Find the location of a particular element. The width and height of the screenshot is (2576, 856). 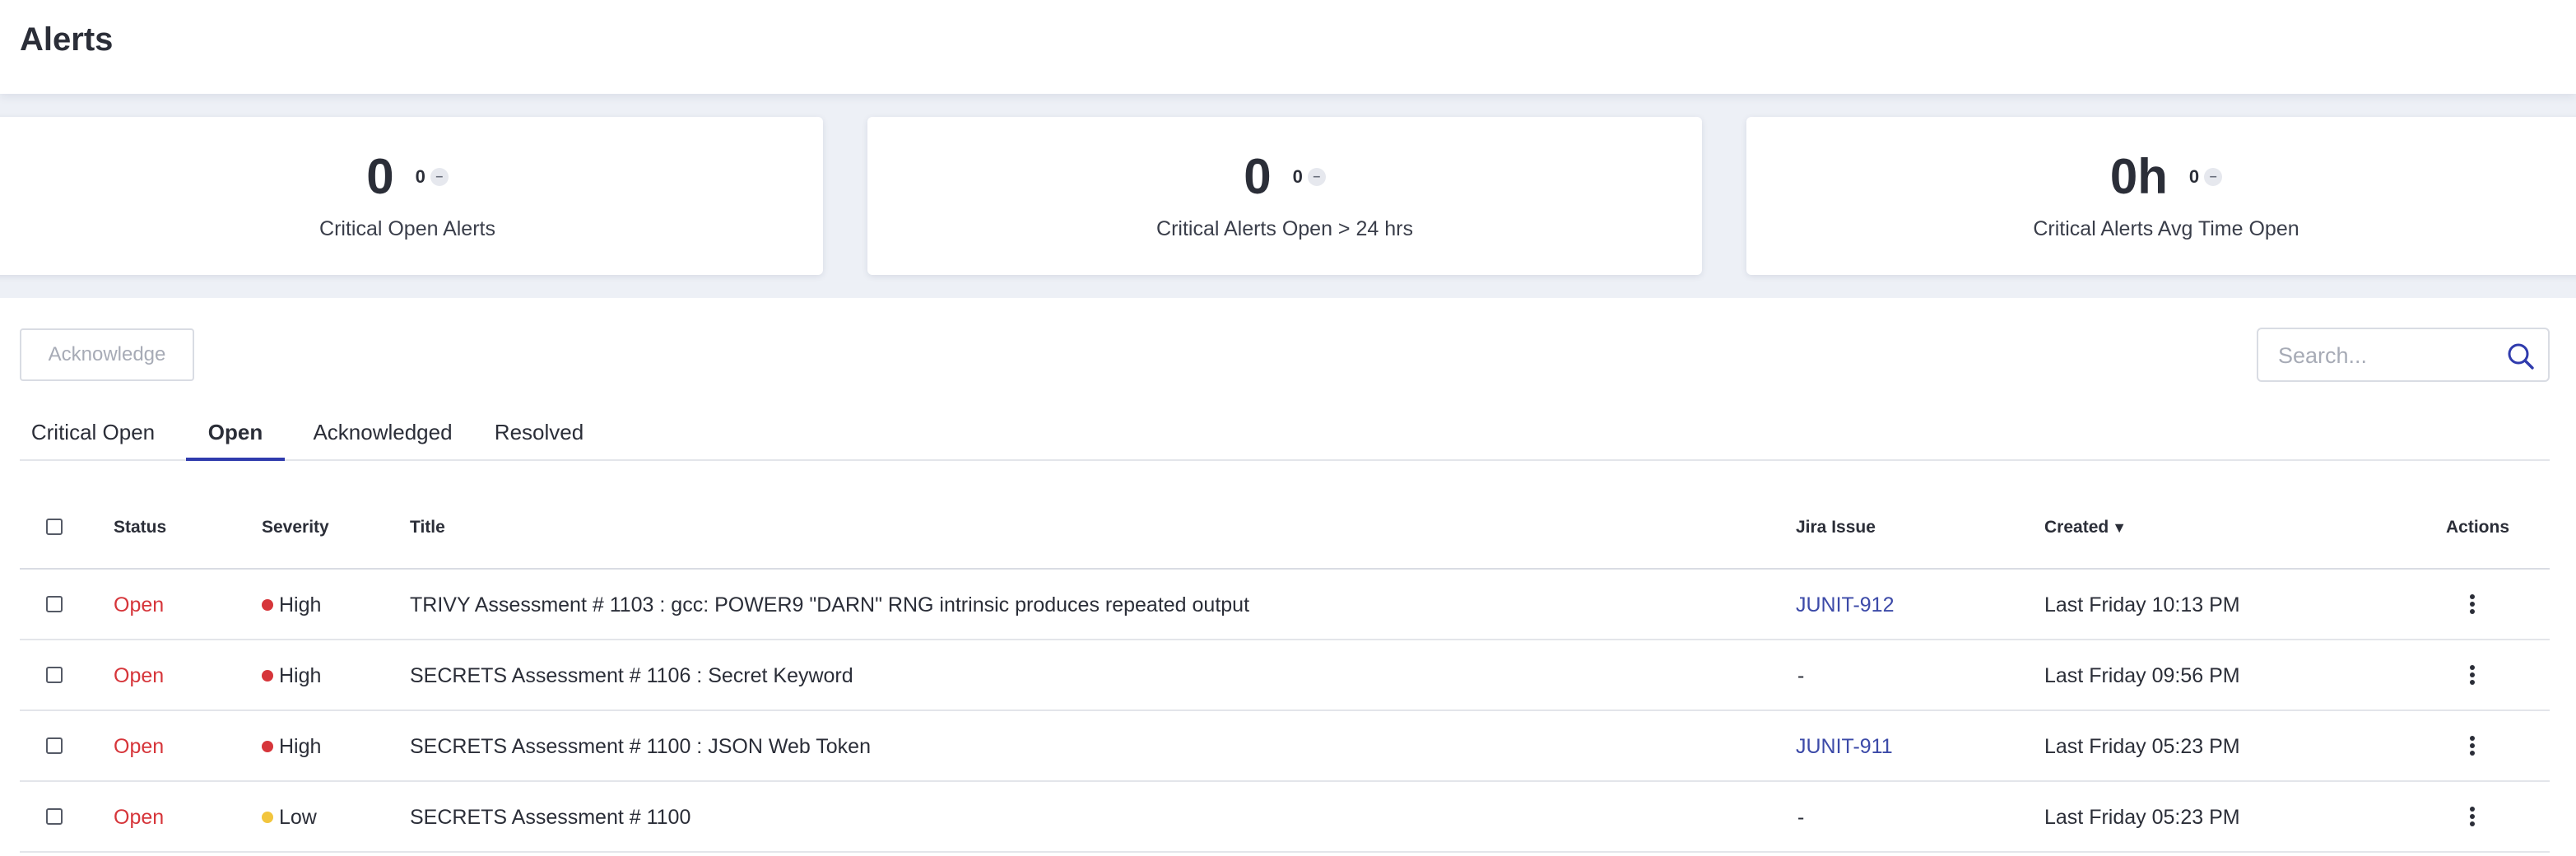

tab-resolved: Resolved is located at coordinates (539, 434).